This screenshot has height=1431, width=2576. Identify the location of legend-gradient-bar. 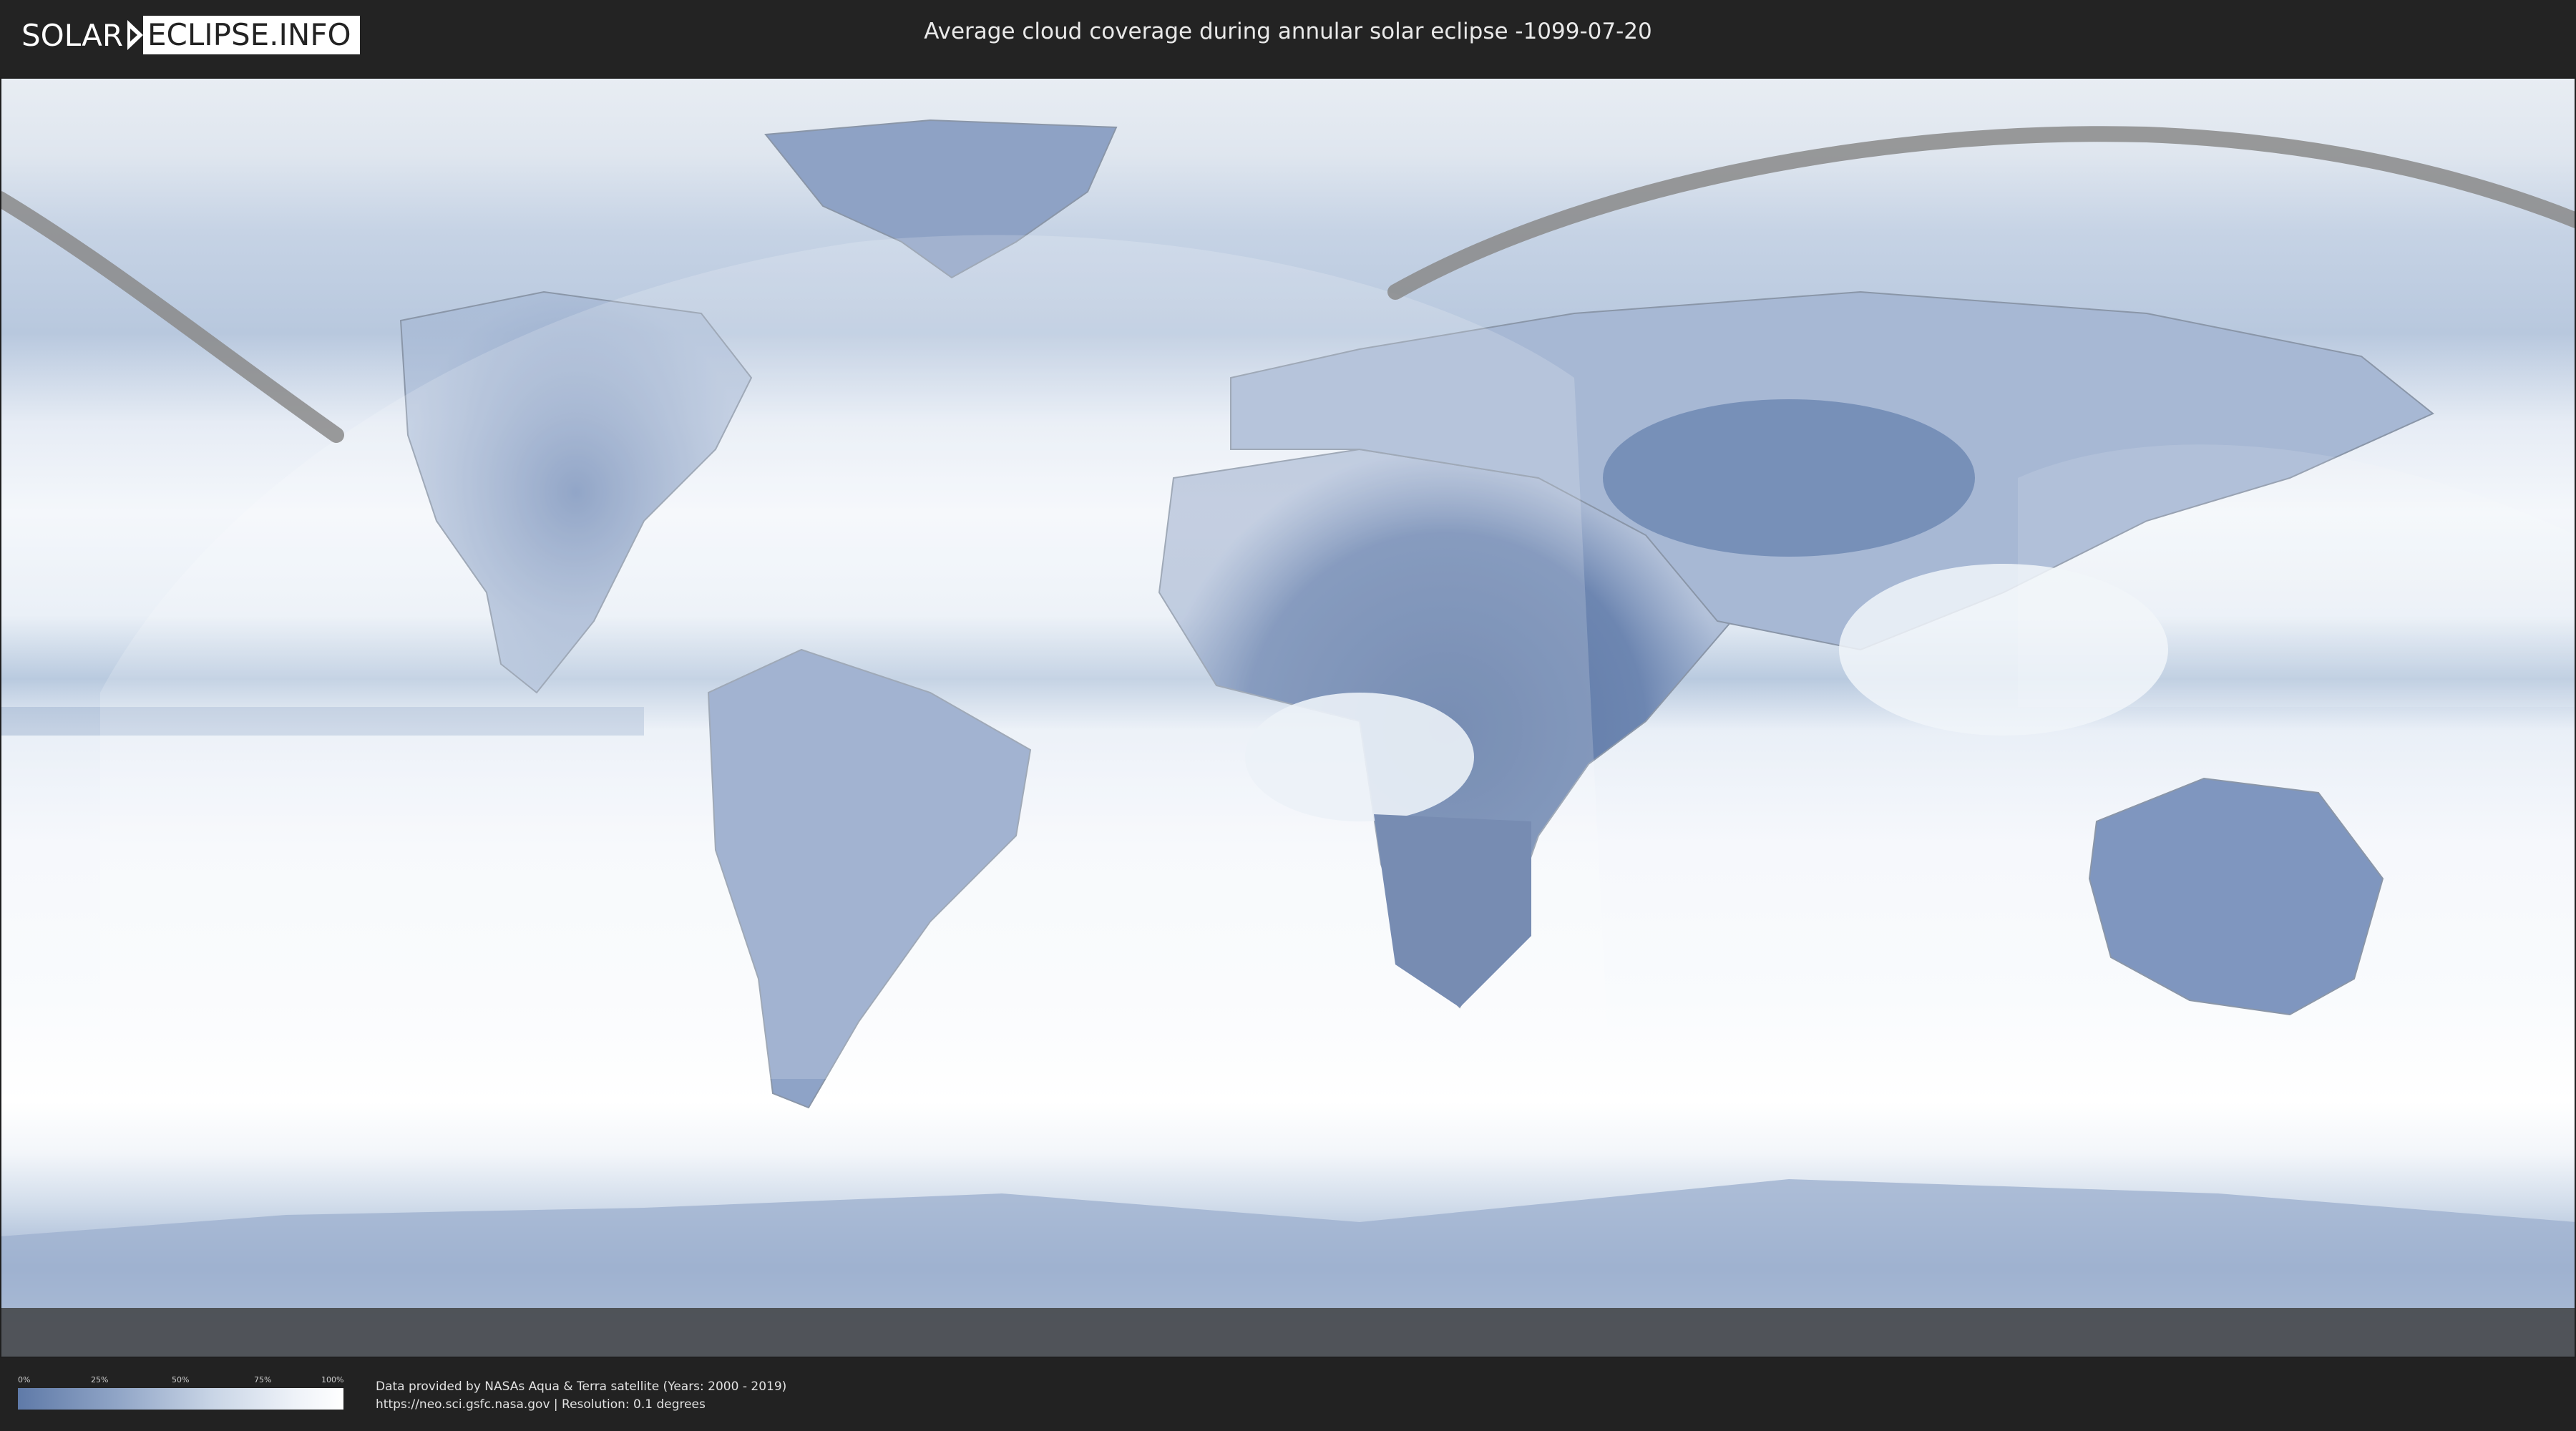
(180, 1399).